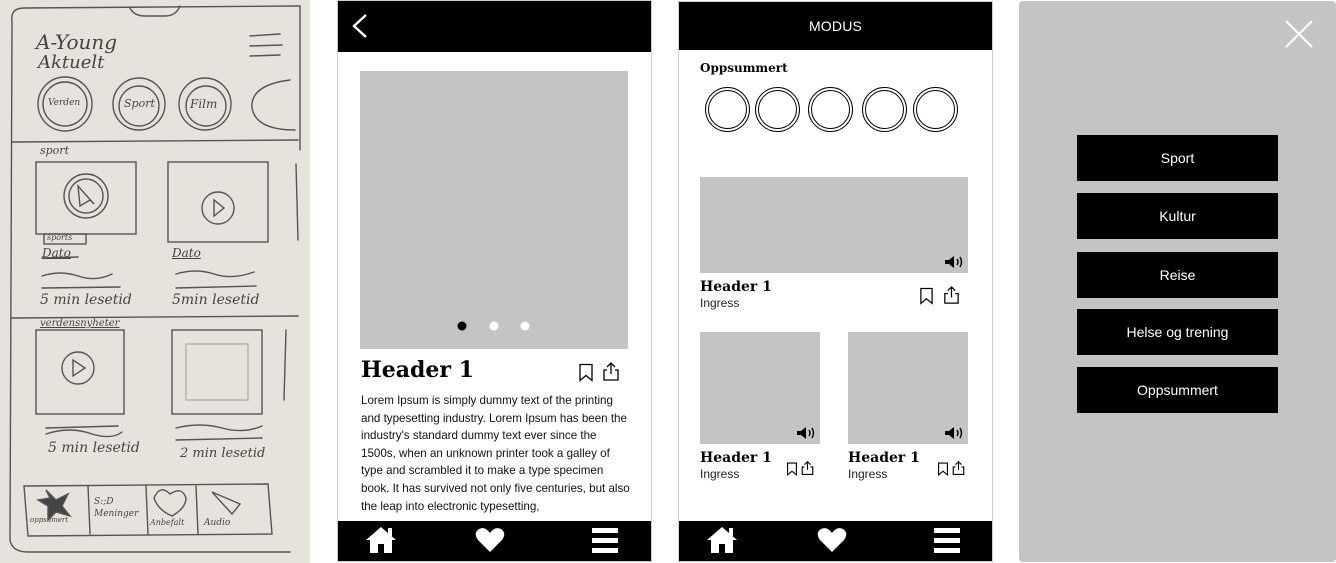 The height and width of the screenshot is (563, 1336). What do you see at coordinates (1177, 158) in the screenshot?
I see `menu-item-sport: Sport` at bounding box center [1177, 158].